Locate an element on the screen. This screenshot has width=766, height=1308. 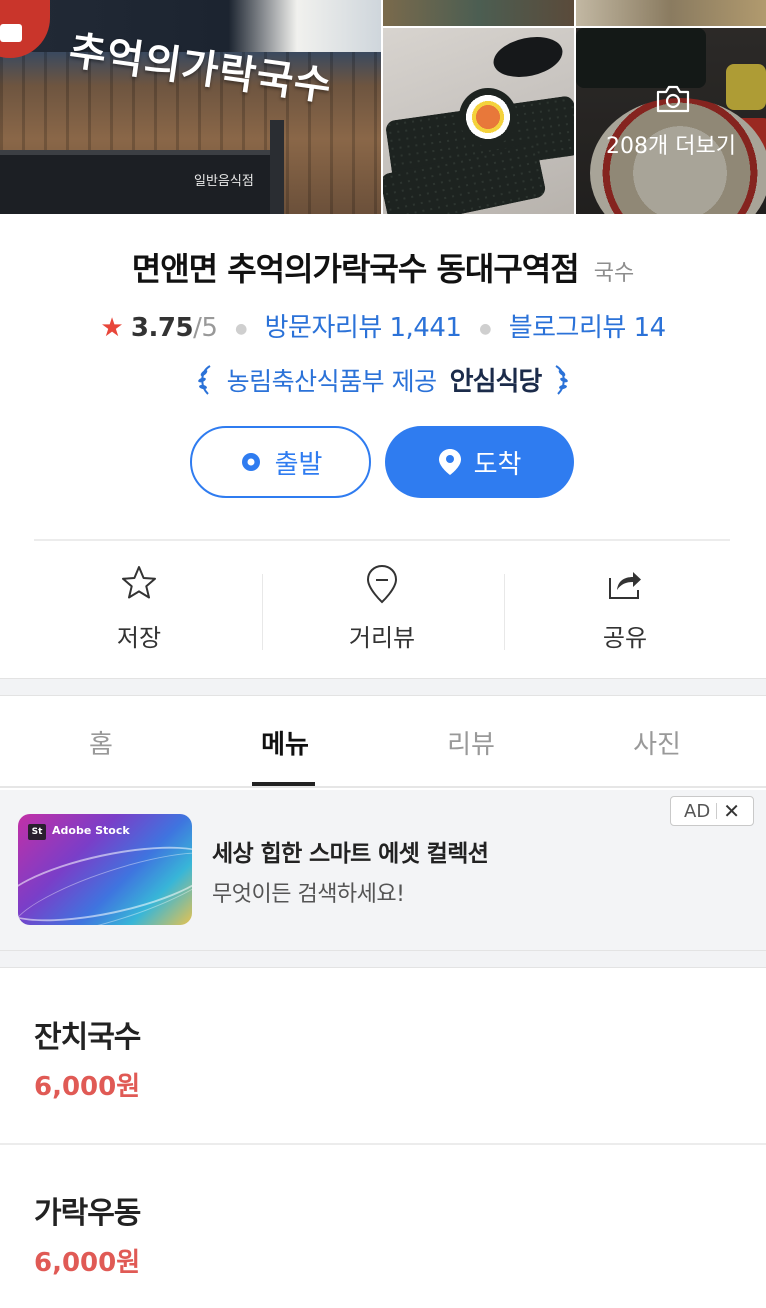
star-outline-icon is located at coordinates (139, 584).